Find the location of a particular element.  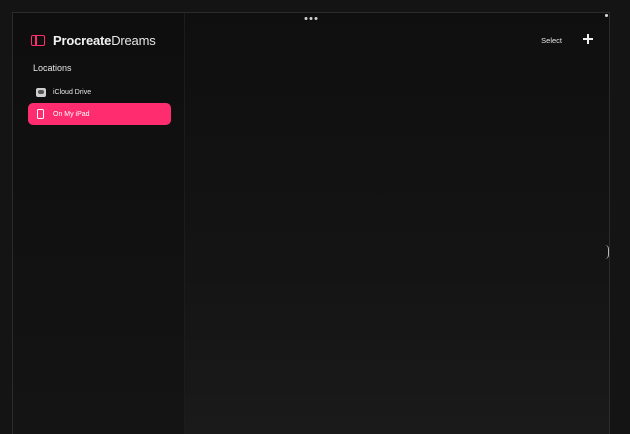

location-item-on-my-ipad: On My iPad is located at coordinates (99, 114).